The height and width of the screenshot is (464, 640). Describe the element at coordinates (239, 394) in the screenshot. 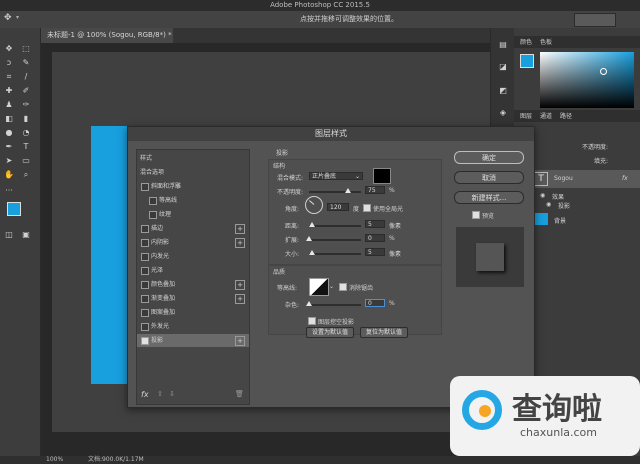

I see `trash-icon: 🗑` at that location.